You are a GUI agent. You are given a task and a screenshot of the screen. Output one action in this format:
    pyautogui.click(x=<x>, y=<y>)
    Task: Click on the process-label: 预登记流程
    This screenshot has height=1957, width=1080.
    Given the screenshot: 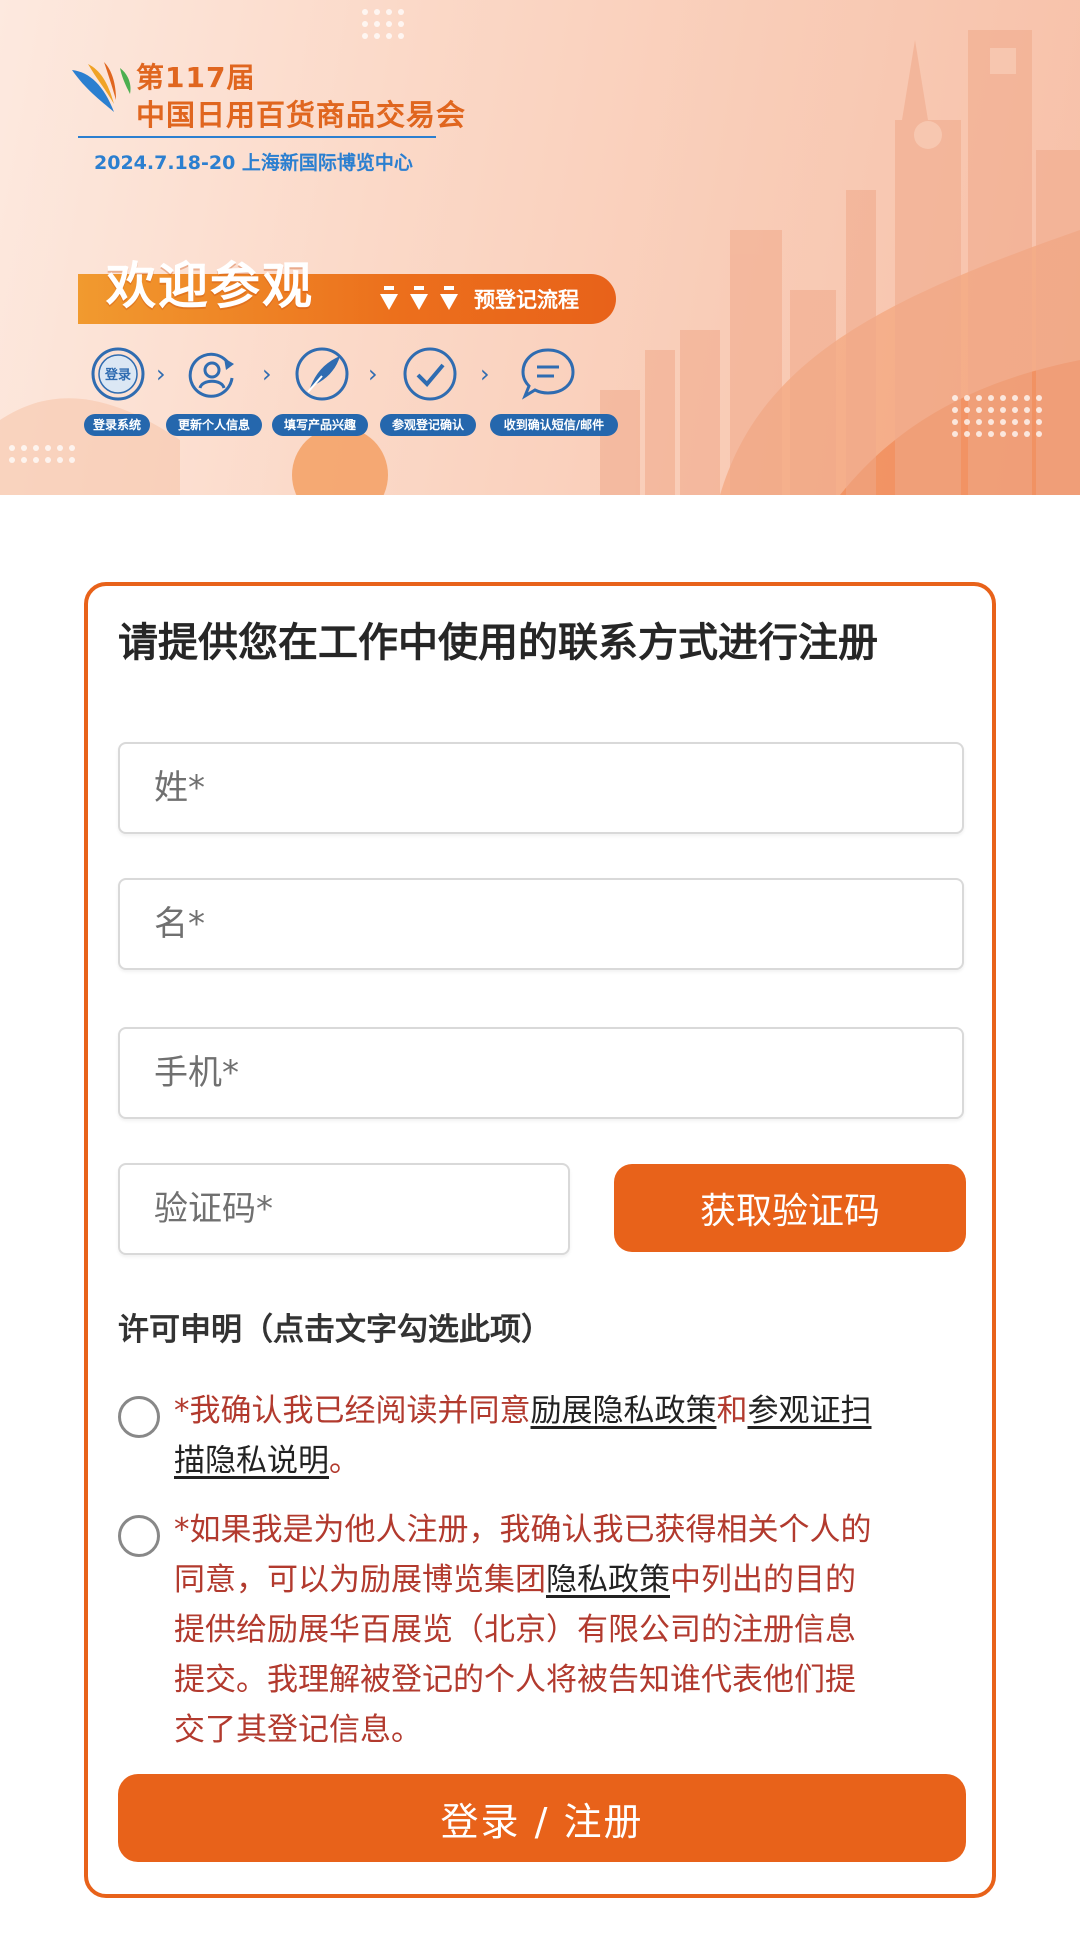 What is the action you would take?
    pyautogui.click(x=526, y=300)
    